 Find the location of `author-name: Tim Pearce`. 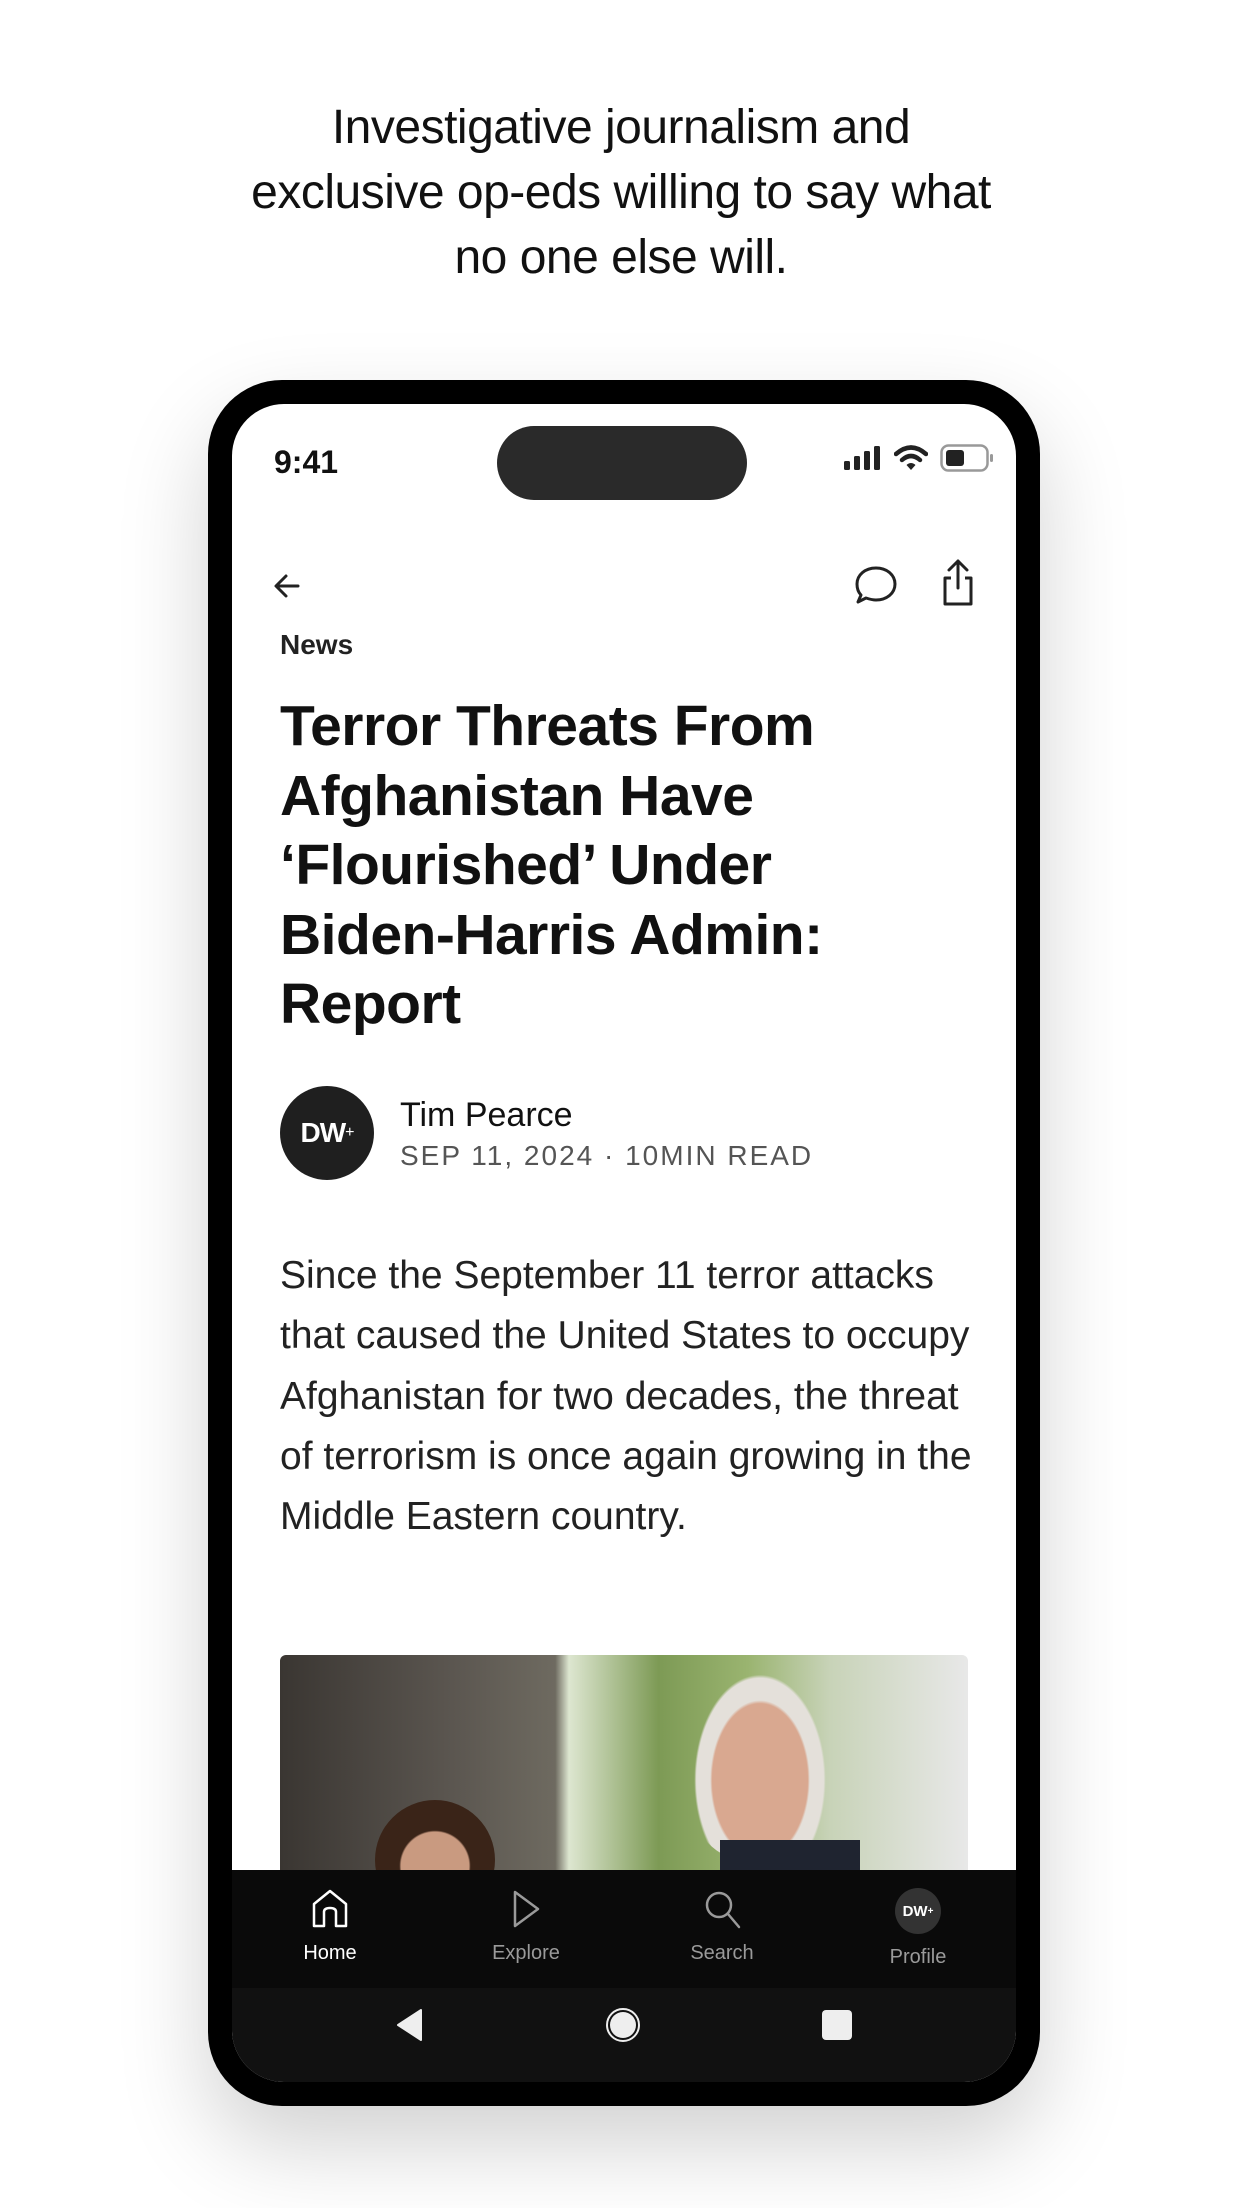

author-name: Tim Pearce is located at coordinates (606, 1115).